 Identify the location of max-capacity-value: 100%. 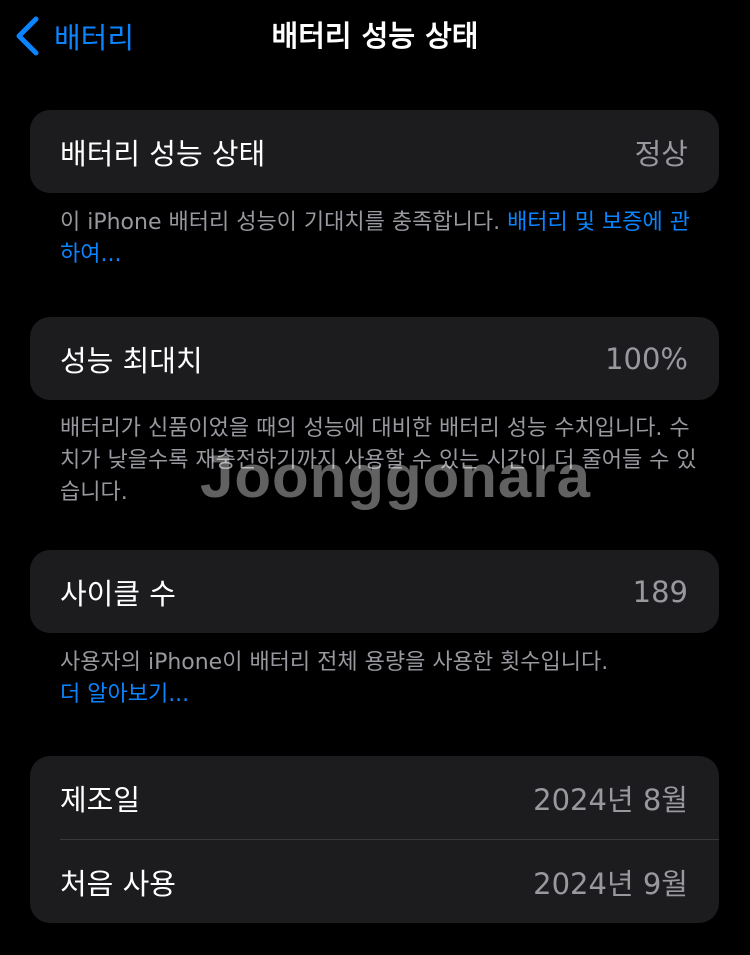
(646, 358).